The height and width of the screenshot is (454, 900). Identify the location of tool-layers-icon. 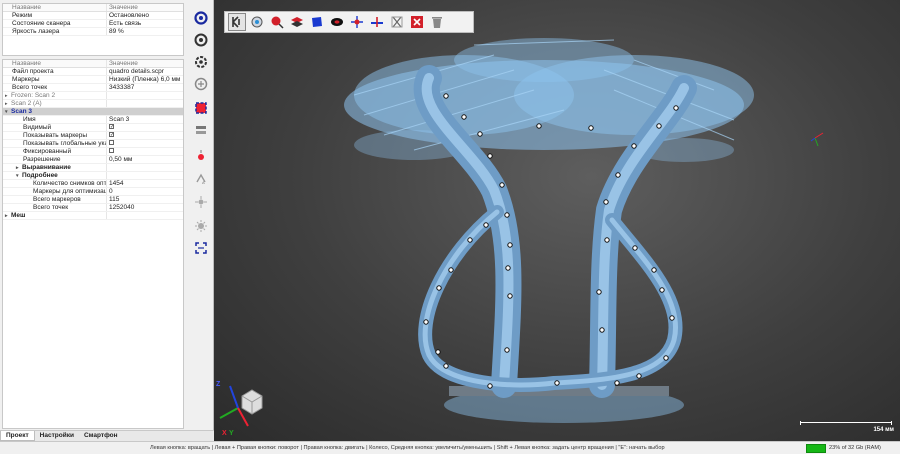
(297, 22).